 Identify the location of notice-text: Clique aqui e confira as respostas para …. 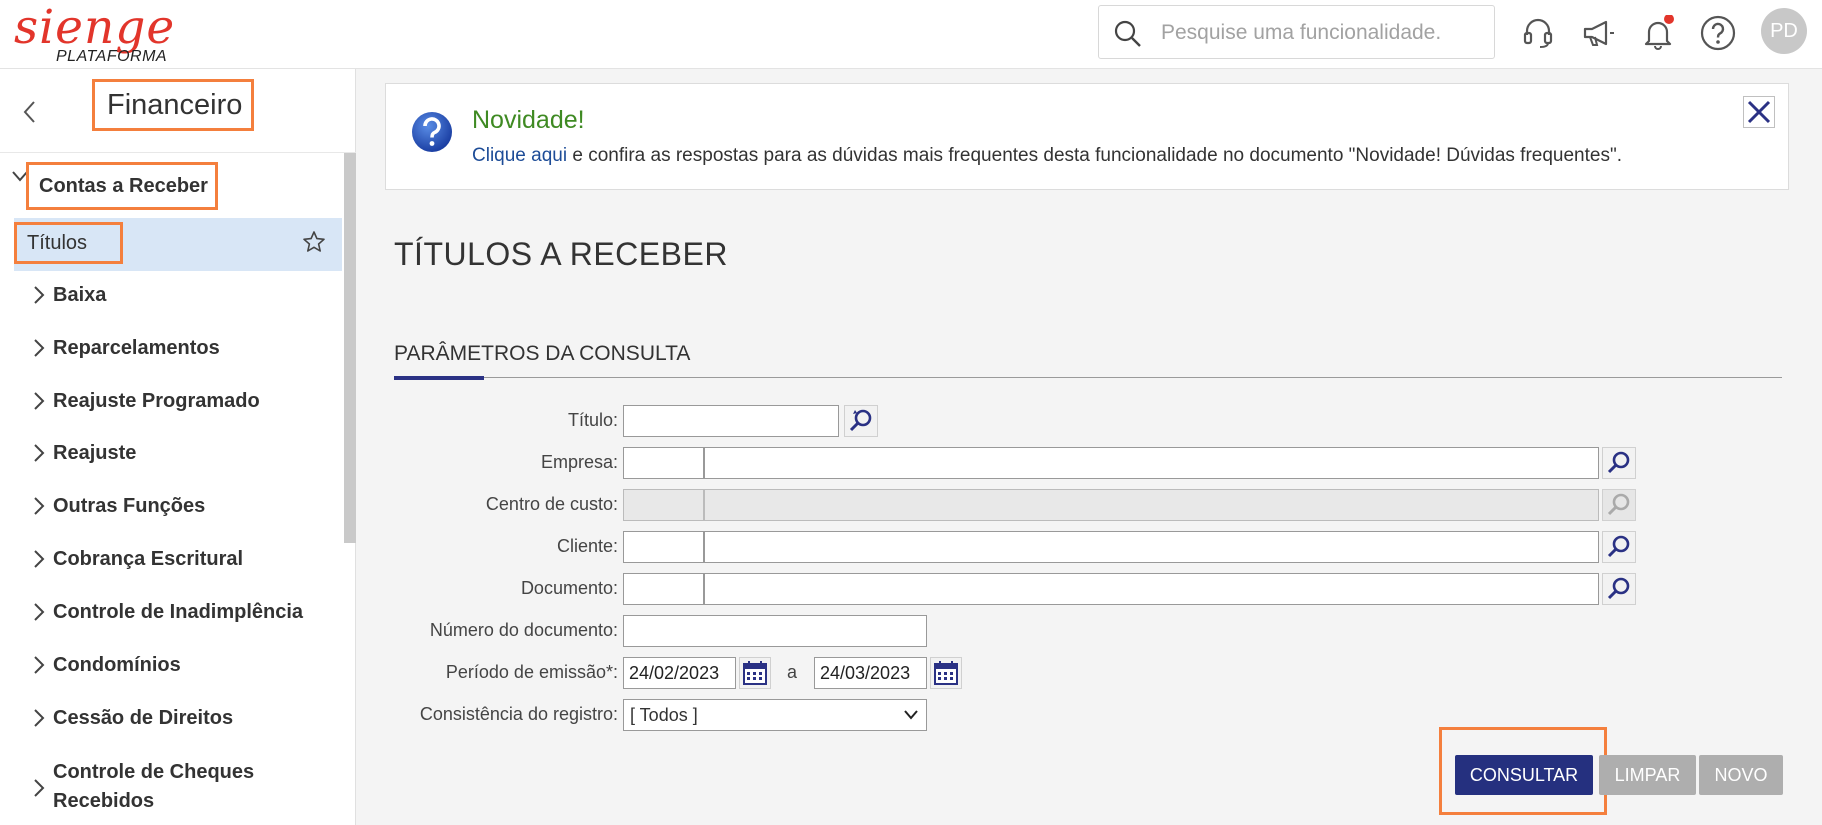
(1047, 156).